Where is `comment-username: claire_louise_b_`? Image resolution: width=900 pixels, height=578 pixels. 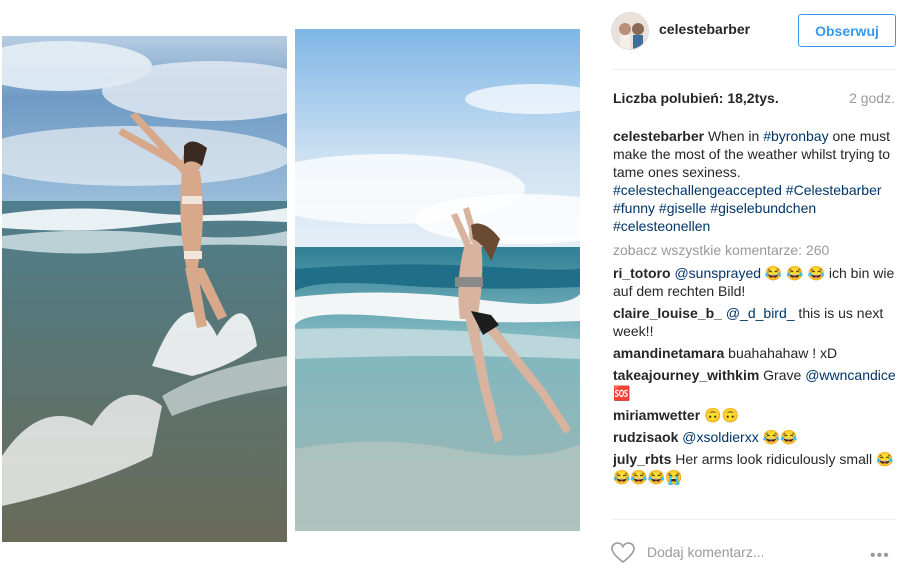 comment-username: claire_louise_b_ is located at coordinates (667, 313).